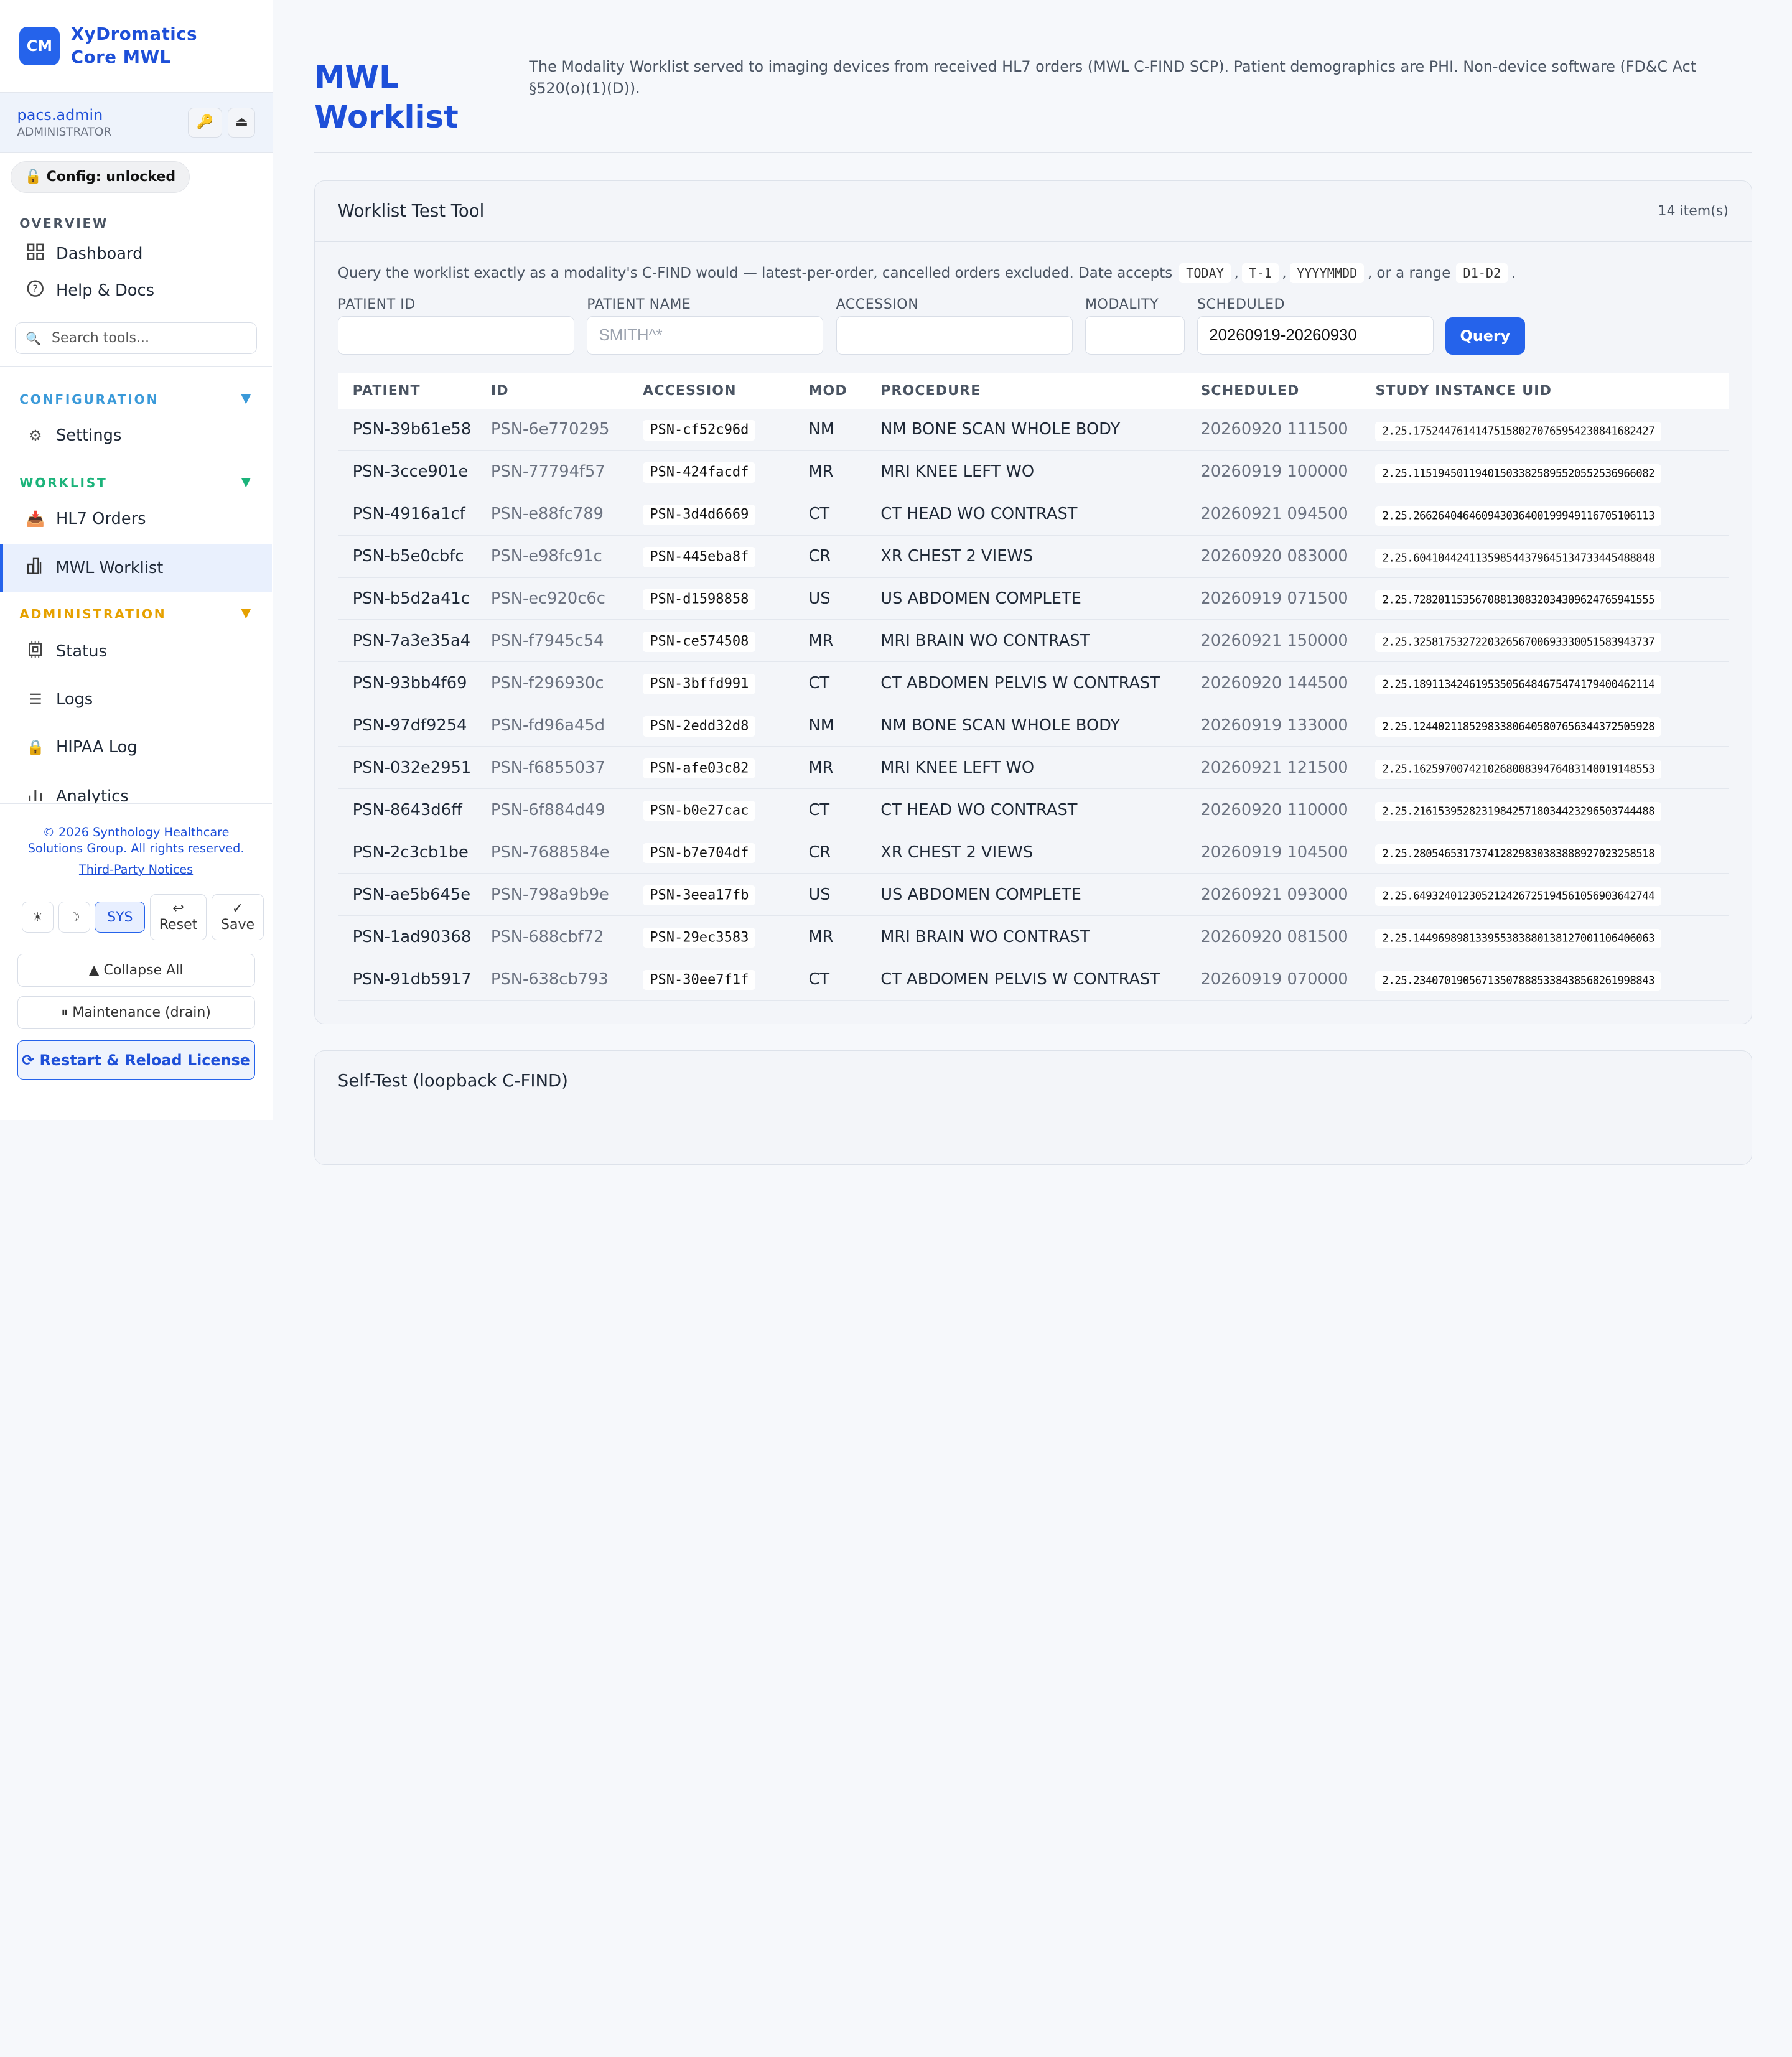 This screenshot has width=1792, height=2057. What do you see at coordinates (377, 304) in the screenshot?
I see `patient-id-label: PATIENT ID` at bounding box center [377, 304].